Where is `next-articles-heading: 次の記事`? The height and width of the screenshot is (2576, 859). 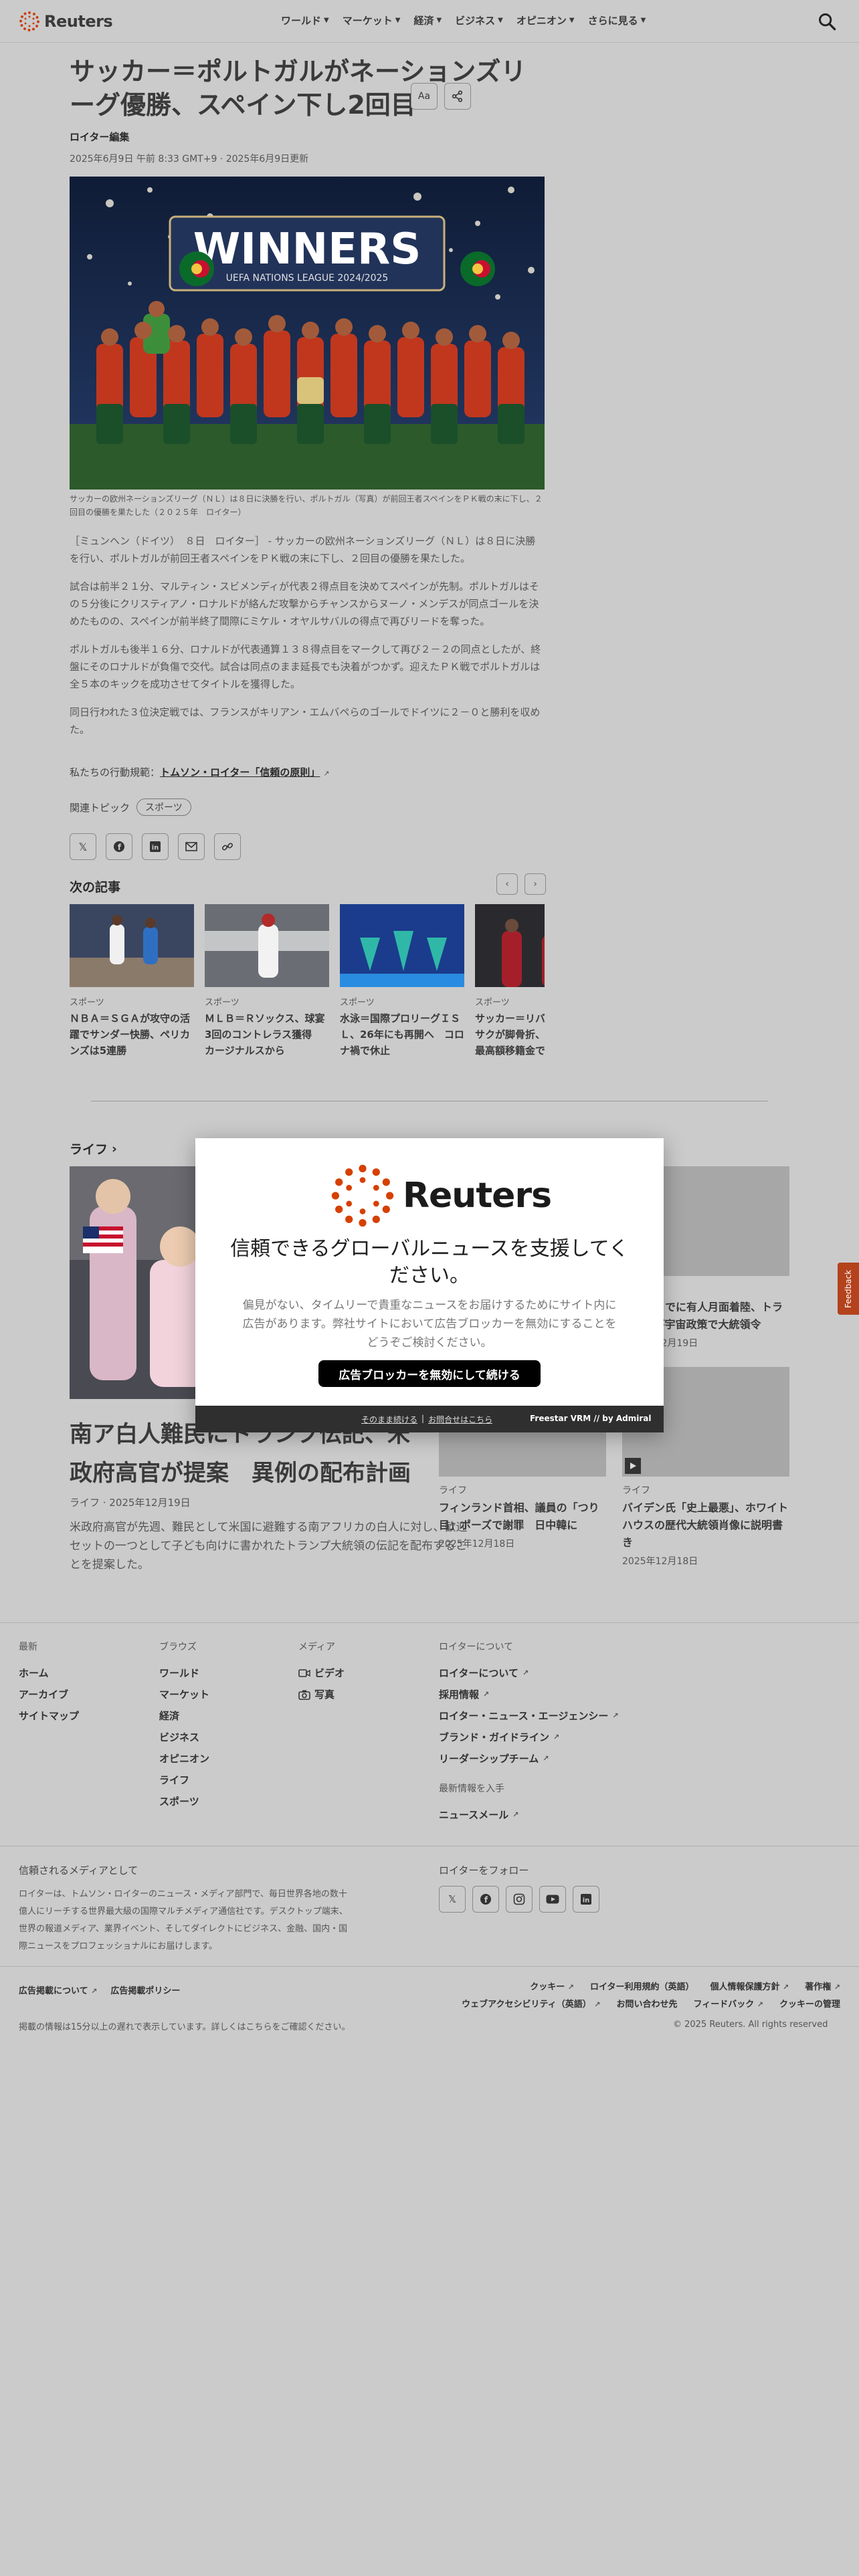
next-articles-heading: 次の記事 is located at coordinates (95, 888).